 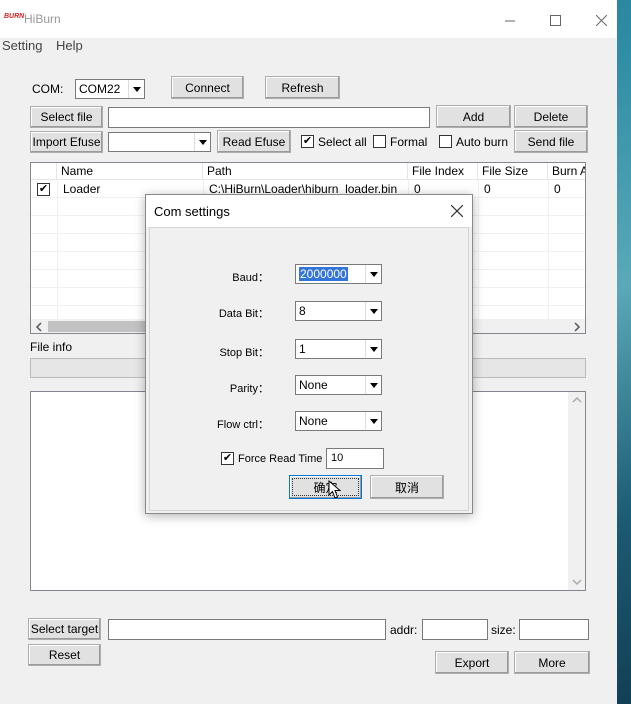 I want to click on parity-label: Parity：, so click(x=249, y=389).